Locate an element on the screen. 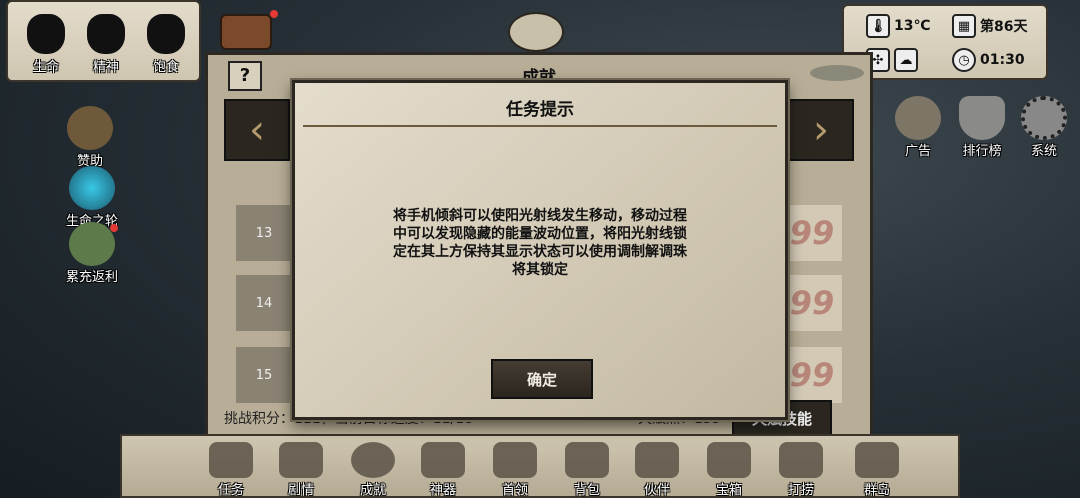 The height and width of the screenshot is (498, 1080). money-bag-icon is located at coordinates (92, 244).